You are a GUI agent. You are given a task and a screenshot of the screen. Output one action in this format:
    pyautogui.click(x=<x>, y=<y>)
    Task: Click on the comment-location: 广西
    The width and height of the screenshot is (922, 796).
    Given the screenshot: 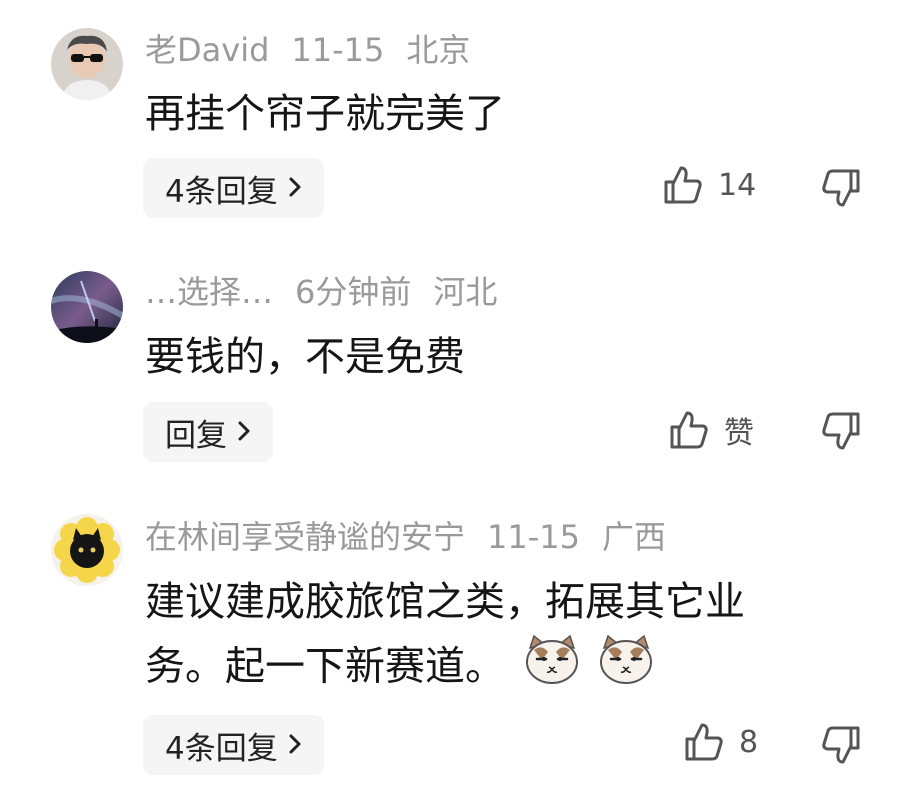 What is the action you would take?
    pyautogui.click(x=634, y=537)
    